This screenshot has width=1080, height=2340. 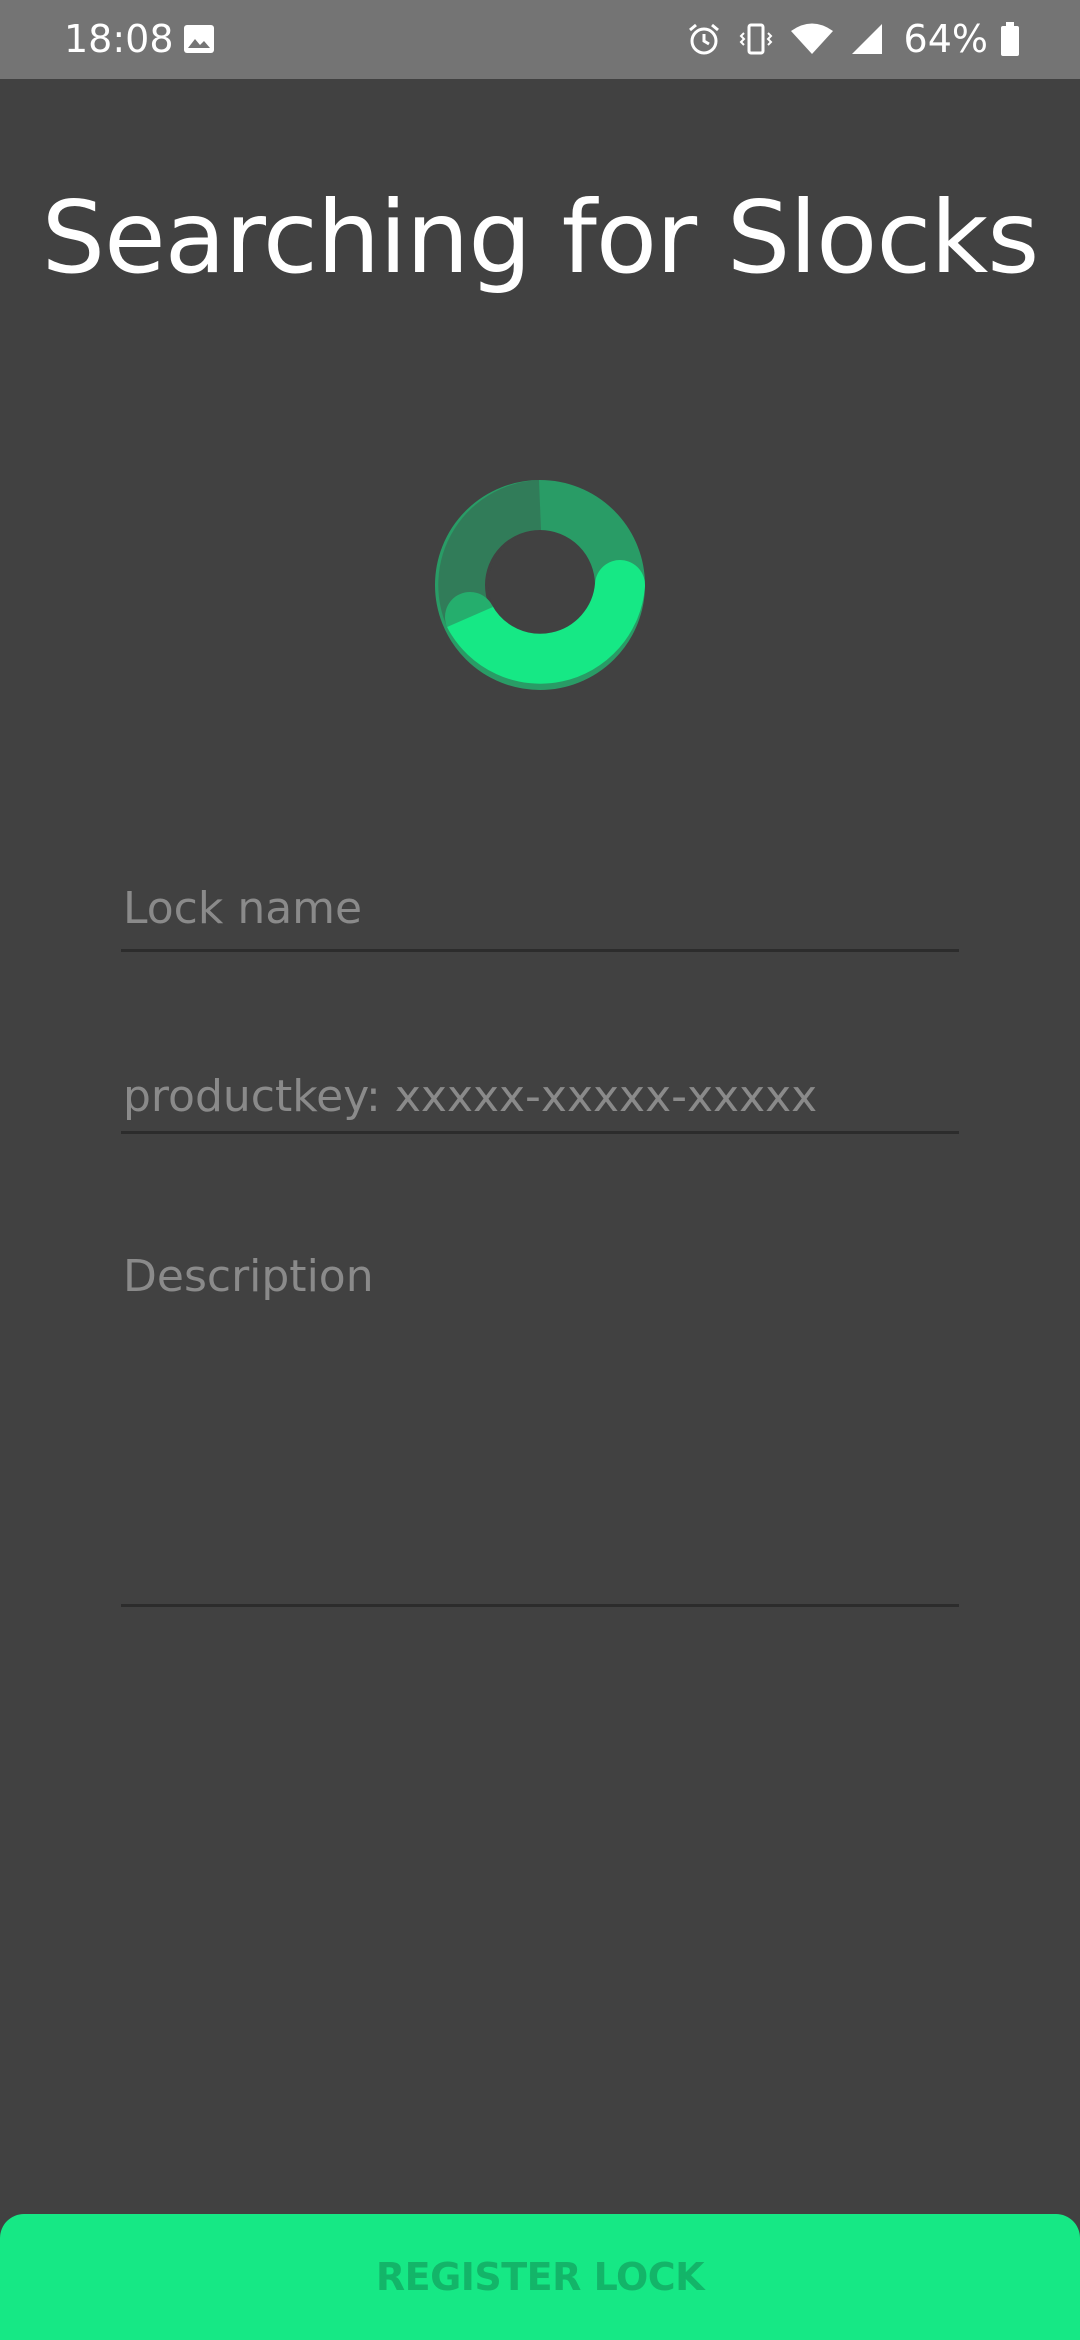 I want to click on lock-name-field: Lock name, so click(x=540, y=906).